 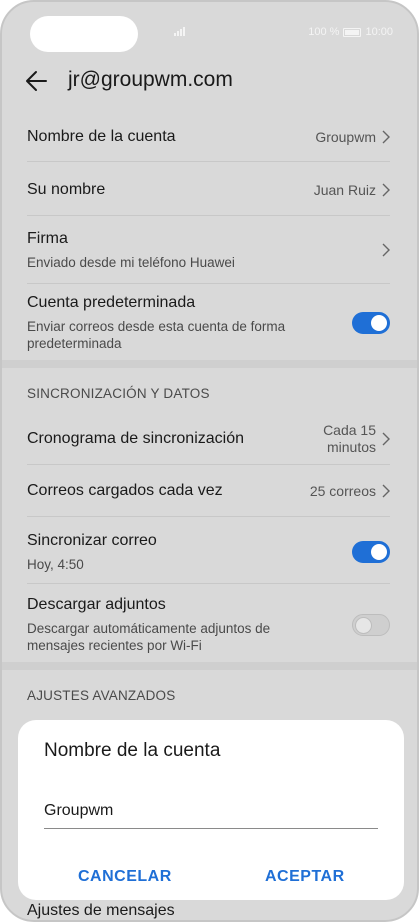 What do you see at coordinates (371, 323) in the screenshot?
I see `default-account-toggle` at bounding box center [371, 323].